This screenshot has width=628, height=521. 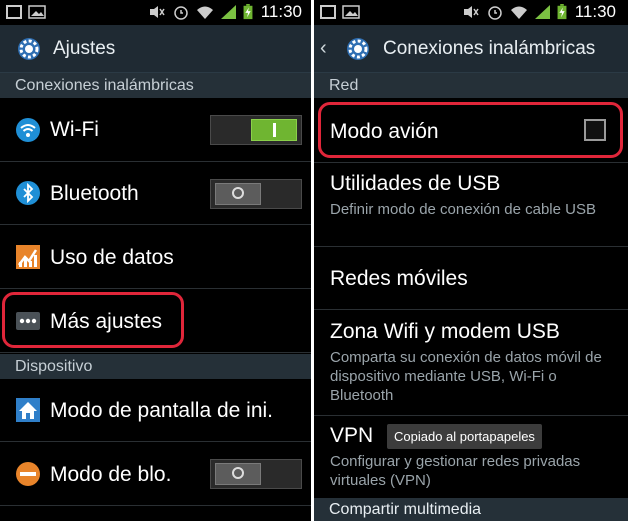 I want to click on mobile-networks-row: Redes móviles, so click(x=471, y=278).